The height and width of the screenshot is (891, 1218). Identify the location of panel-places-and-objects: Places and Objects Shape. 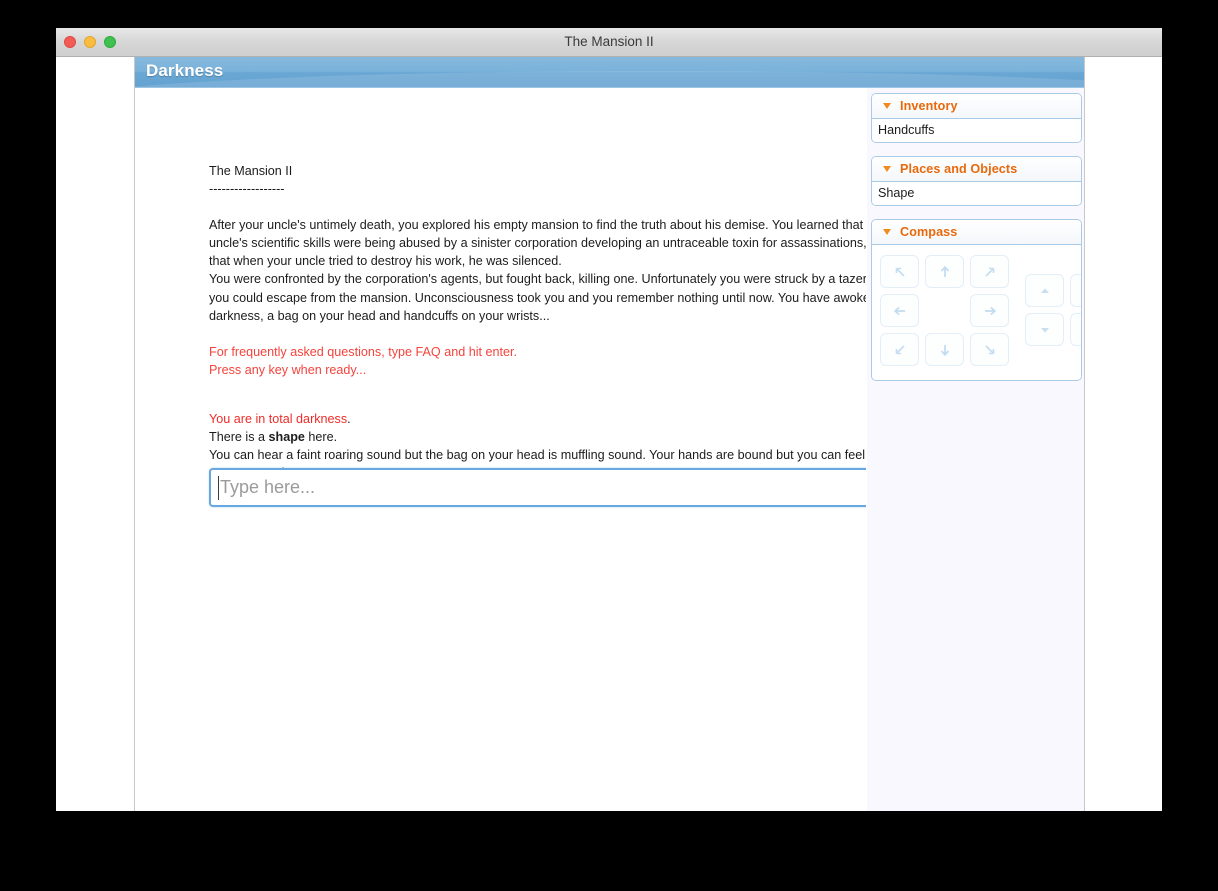
(976, 181).